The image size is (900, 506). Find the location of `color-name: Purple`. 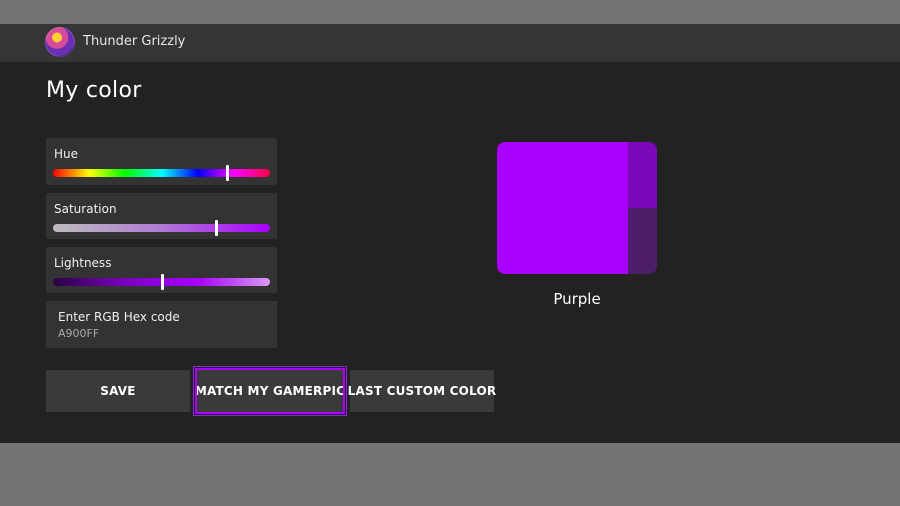

color-name: Purple is located at coordinates (577, 299).